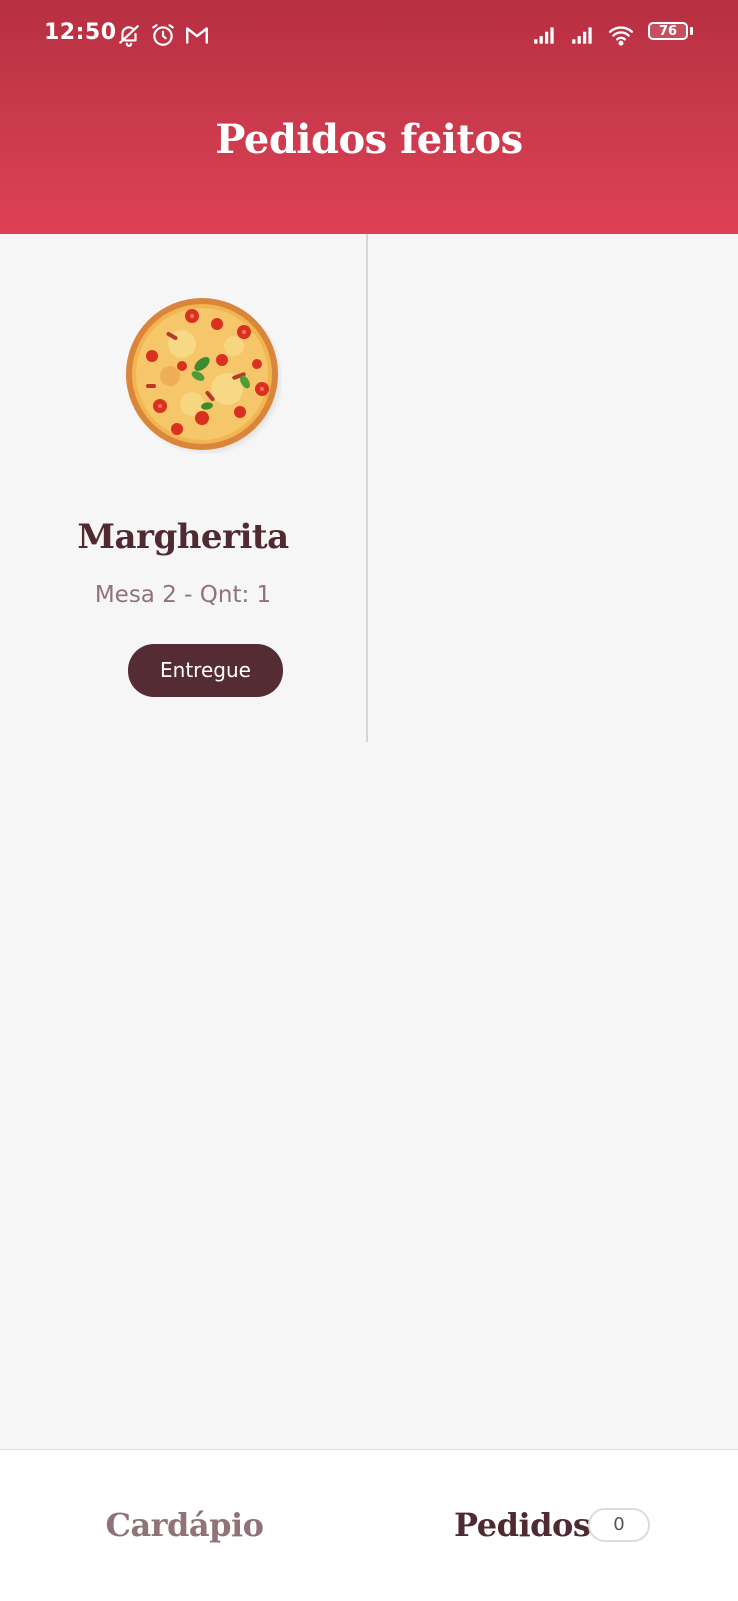  Describe the element at coordinates (668, 31) in the screenshot. I see `battery-level: 76` at that location.